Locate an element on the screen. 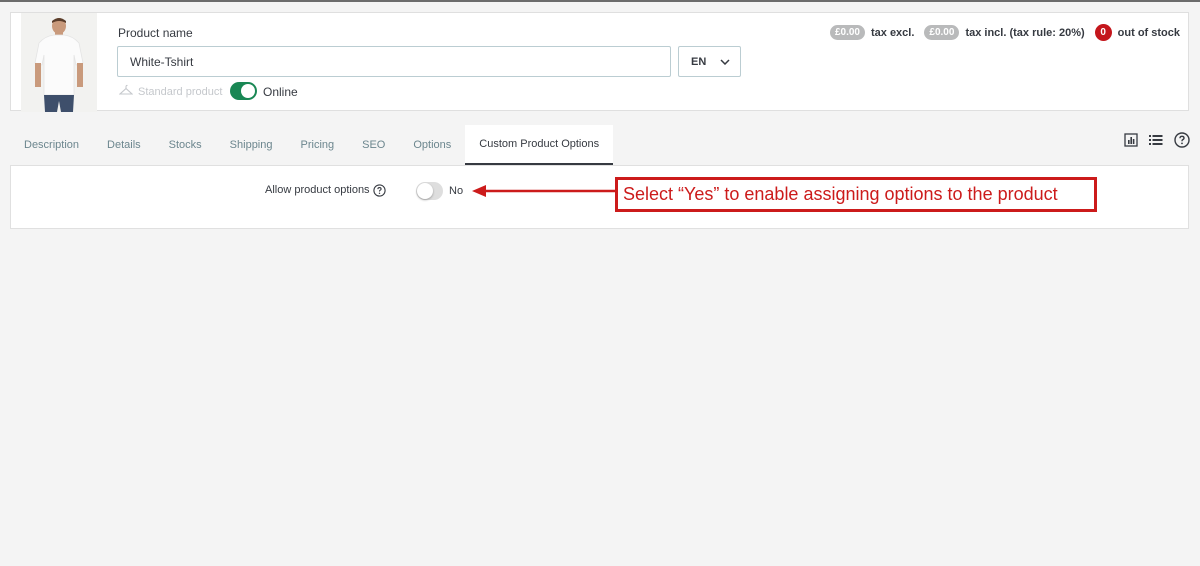 The height and width of the screenshot is (566, 1200). tab-details: Details is located at coordinates (124, 145).